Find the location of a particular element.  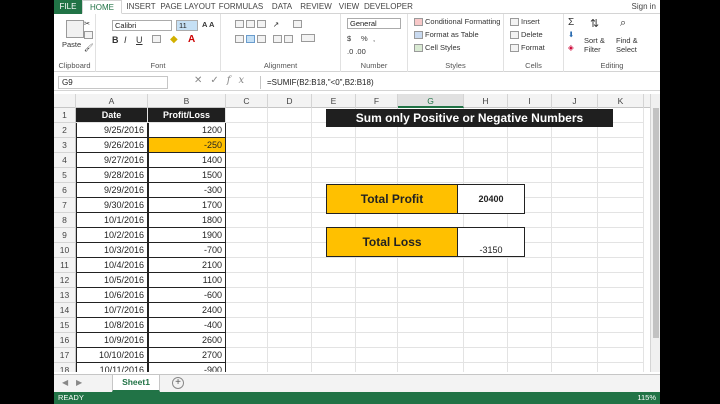

insert-function-icon: fx is located at coordinates (239, 80).